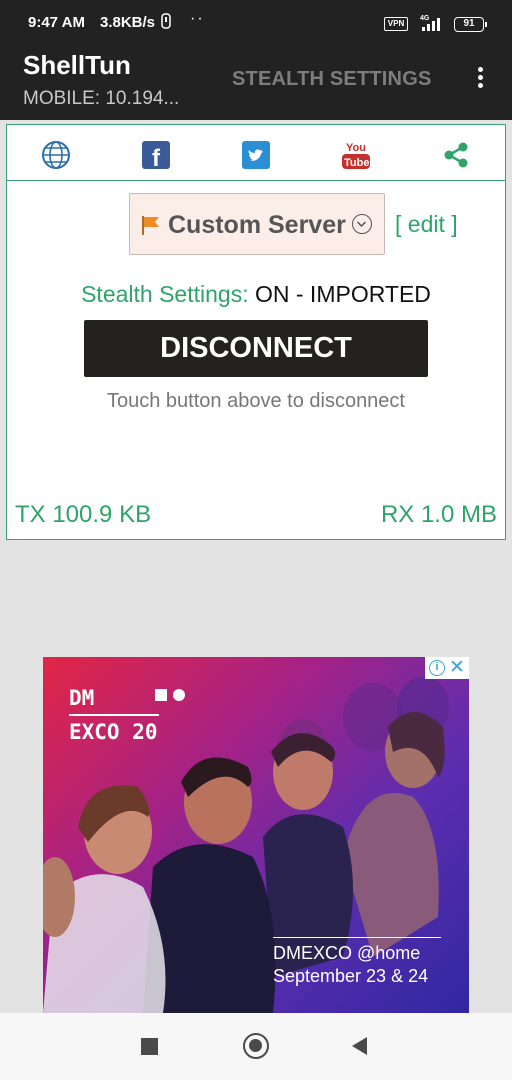 The width and height of the screenshot is (512, 1080). I want to click on system-nav-bar, so click(256, 1046).